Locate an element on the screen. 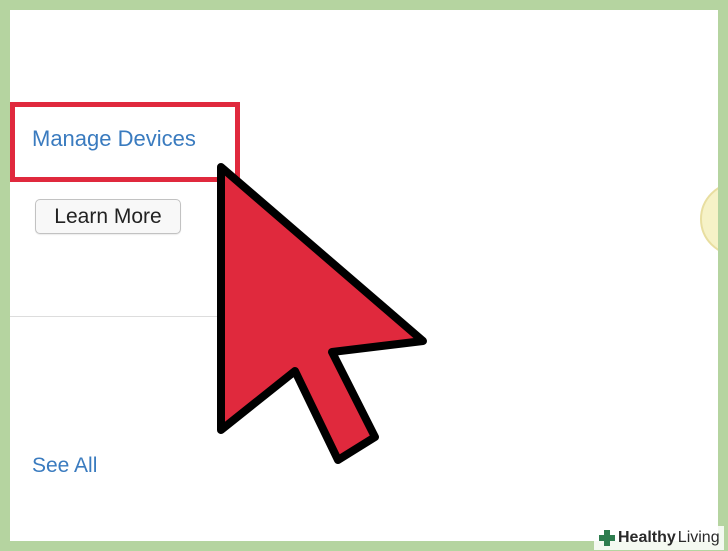 The width and height of the screenshot is (728, 551). learn-more-button: Learn More is located at coordinates (108, 216).